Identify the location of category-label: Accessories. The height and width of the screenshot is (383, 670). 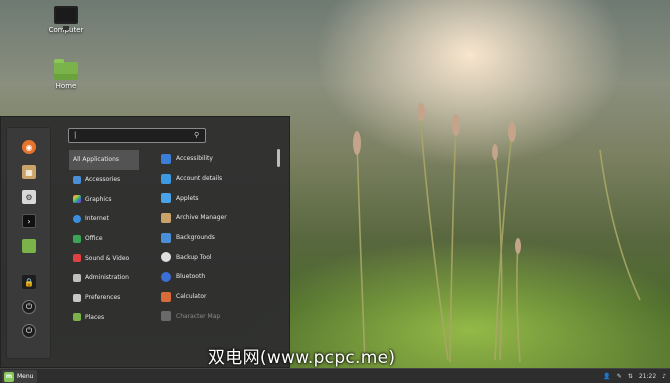
(103, 180).